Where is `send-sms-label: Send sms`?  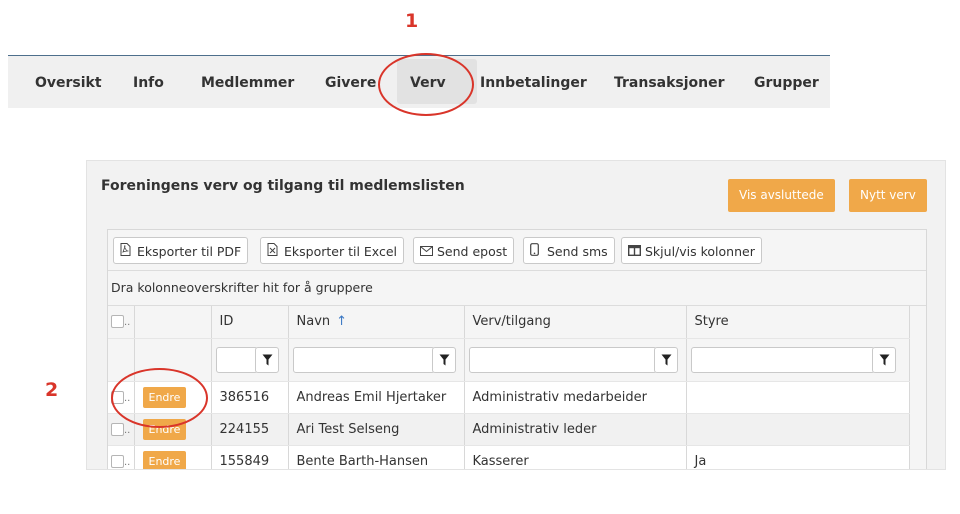
send-sms-label: Send sms is located at coordinates (577, 251).